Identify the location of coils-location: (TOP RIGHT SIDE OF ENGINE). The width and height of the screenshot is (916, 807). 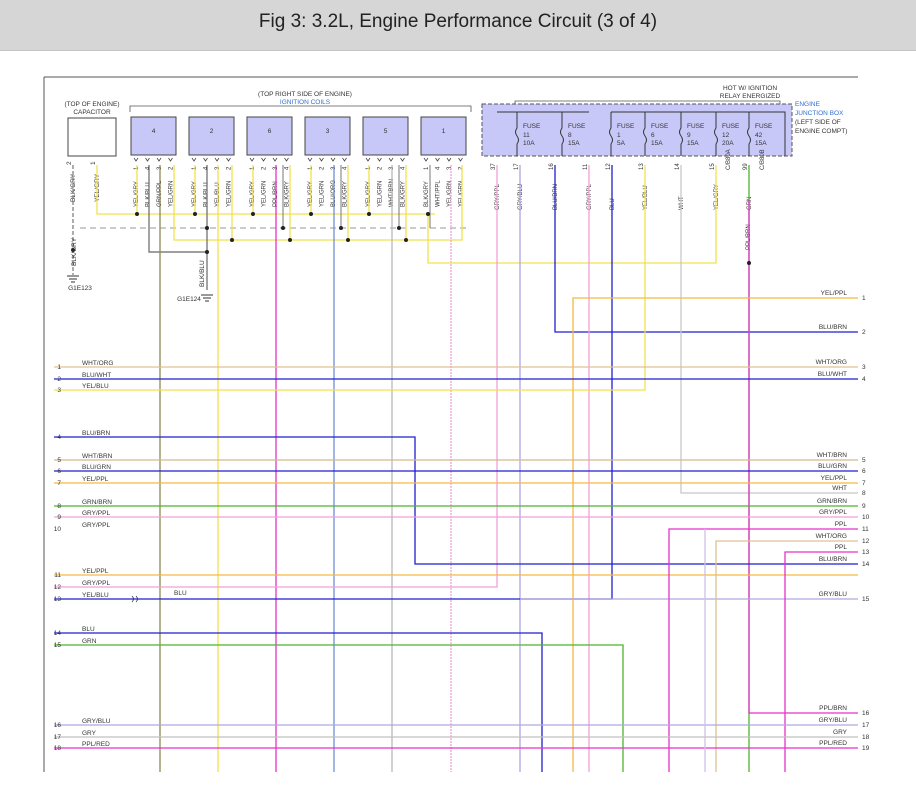
(305, 94).